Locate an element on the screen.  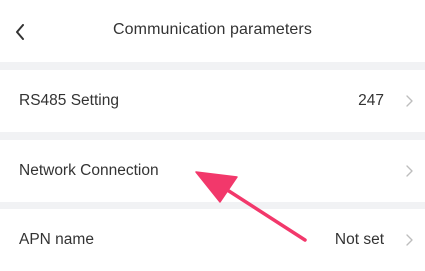
row-label: RS485 Setting is located at coordinates (69, 100).